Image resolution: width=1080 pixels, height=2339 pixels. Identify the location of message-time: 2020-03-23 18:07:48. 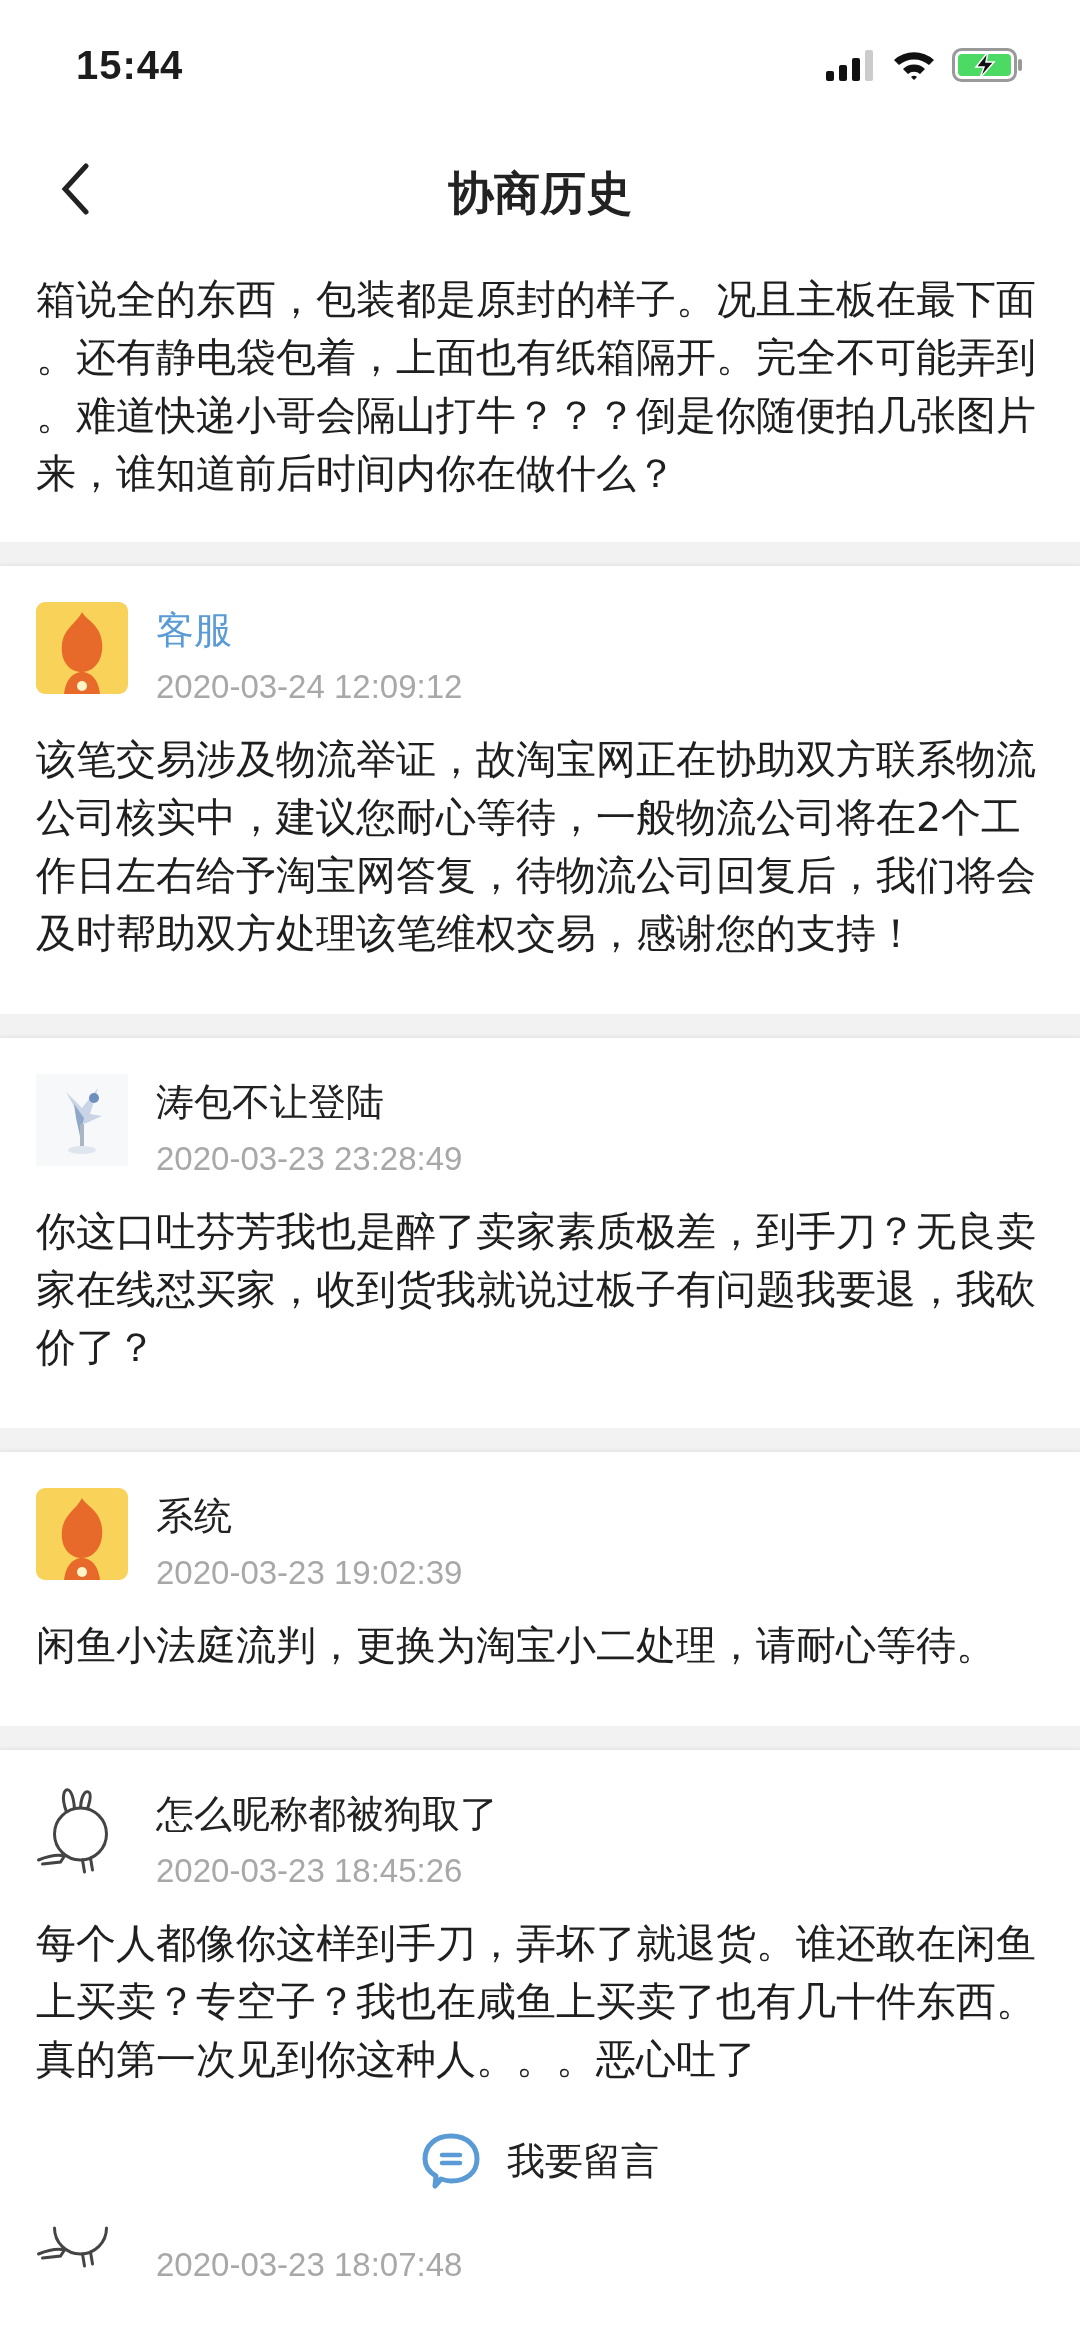
(309, 2265).